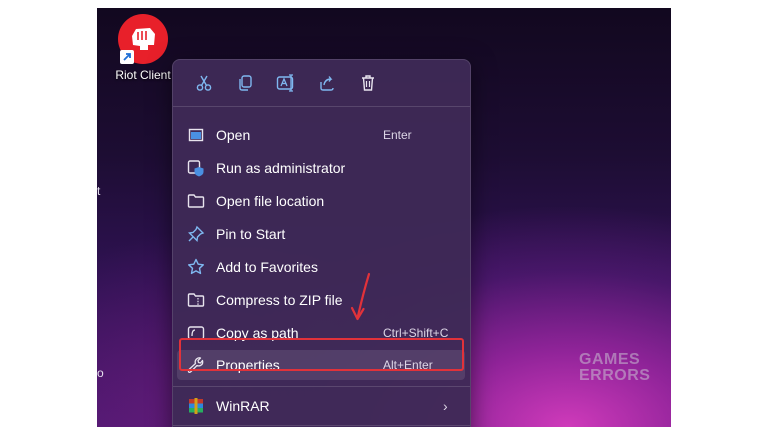  Describe the element at coordinates (397, 135) in the screenshot. I see `menu-item-shortcut: Enter` at that location.